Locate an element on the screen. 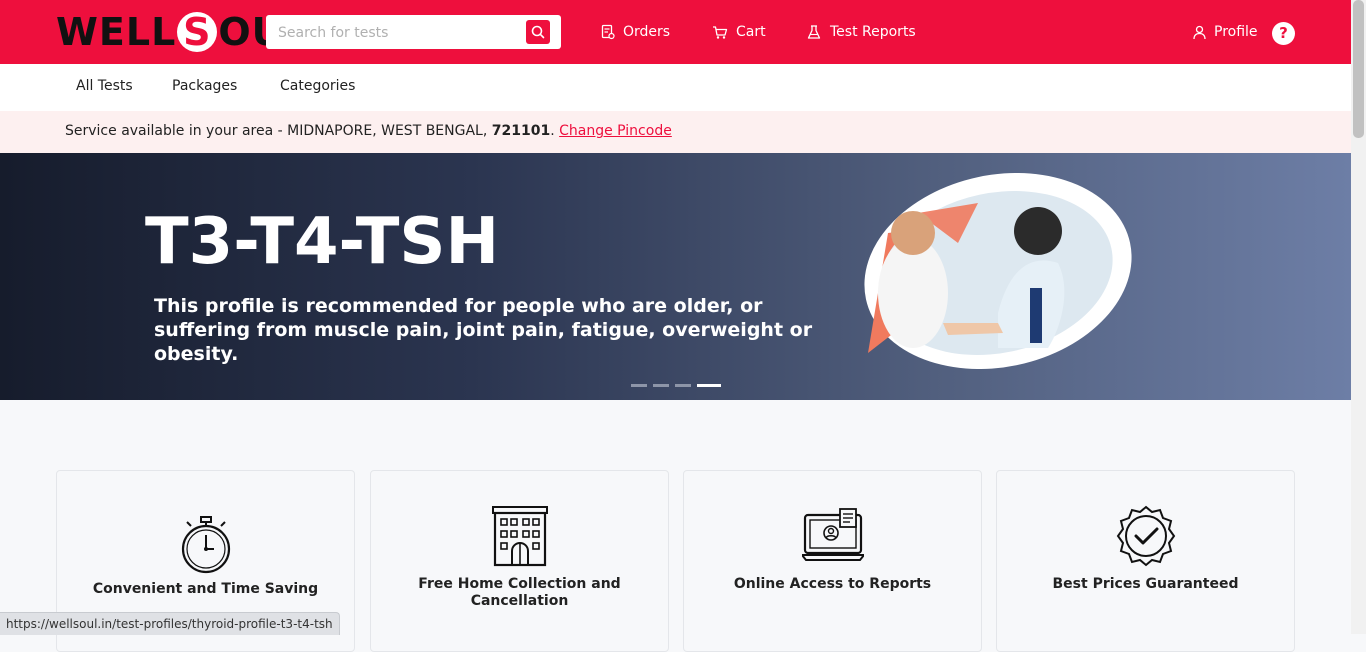 Image resolution: width=1366 pixels, height=652 pixels. subnav-all-tests: All Tests is located at coordinates (104, 86).